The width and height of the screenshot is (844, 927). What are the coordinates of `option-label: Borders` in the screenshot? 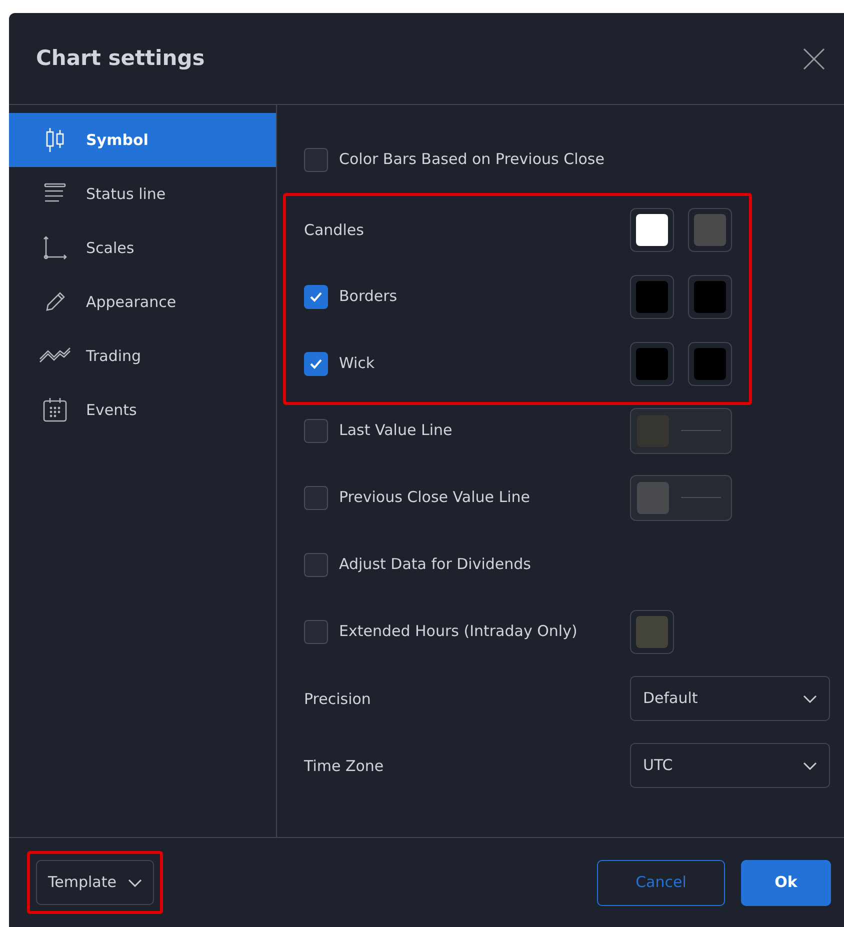 It's located at (368, 297).